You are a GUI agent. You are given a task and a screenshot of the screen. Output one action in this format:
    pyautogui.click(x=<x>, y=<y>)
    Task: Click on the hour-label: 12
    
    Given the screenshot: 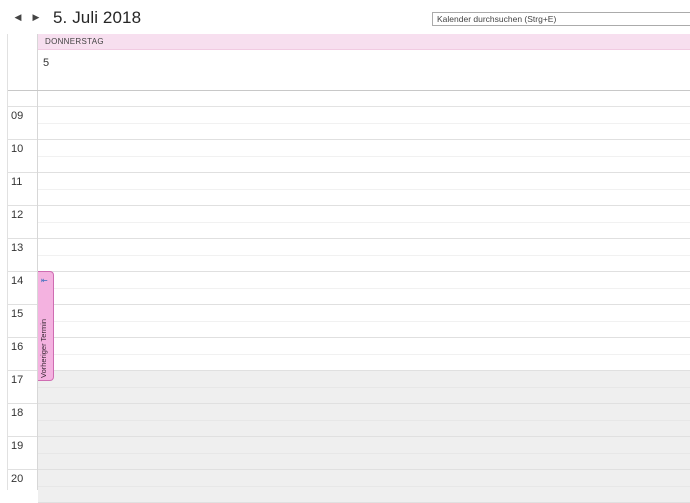 What is the action you would take?
    pyautogui.click(x=17, y=215)
    